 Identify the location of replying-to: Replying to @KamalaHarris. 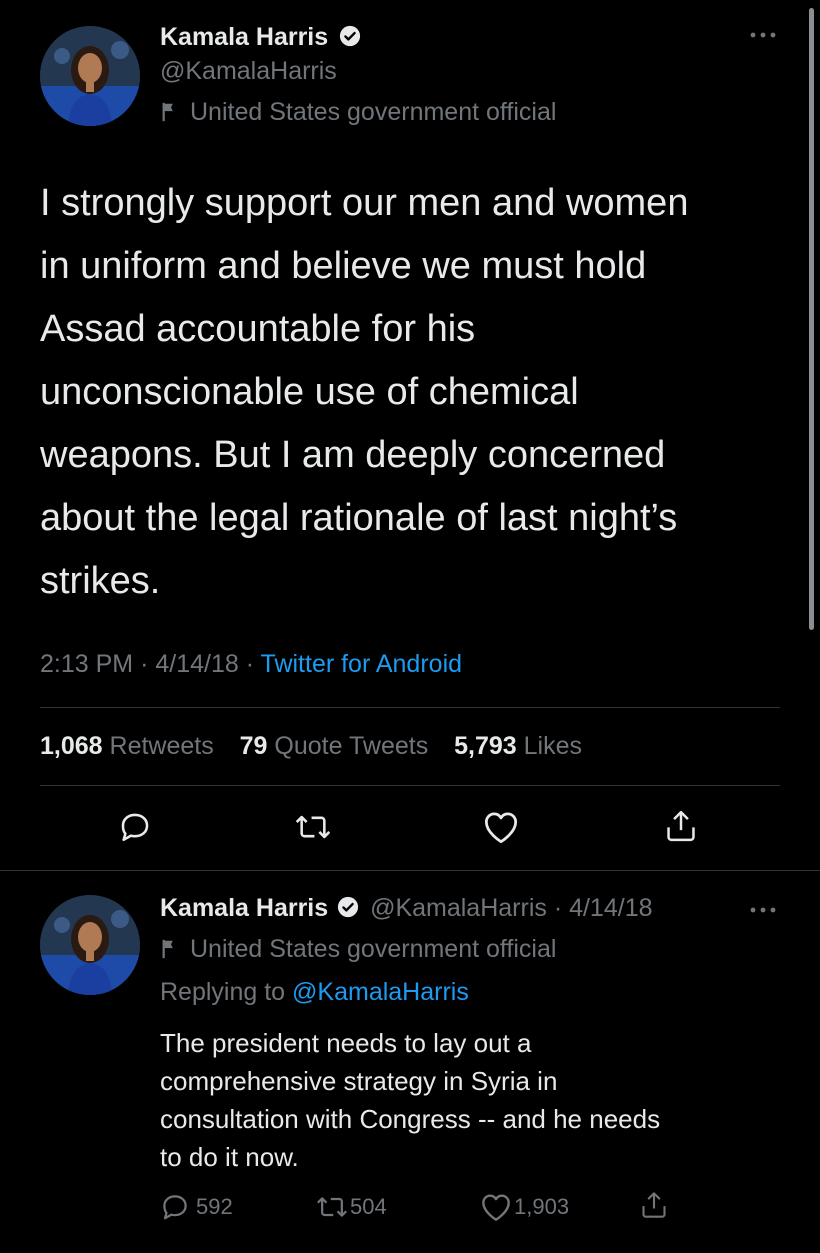
(314, 992).